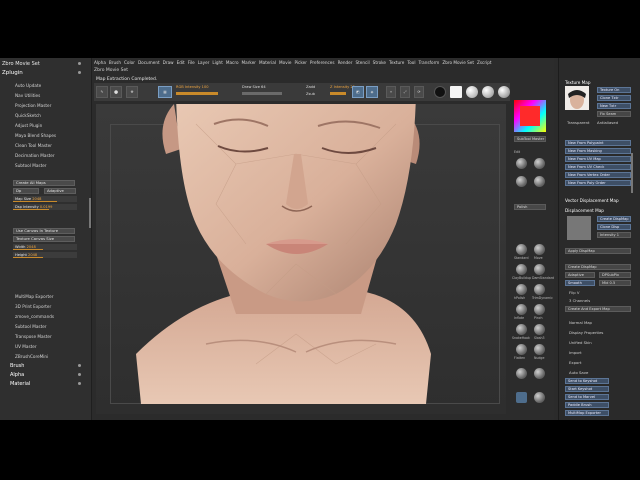 The image size is (640, 480). Describe the element at coordinates (419, 92) in the screenshot. I see `rotate-button: ⟳` at that location.